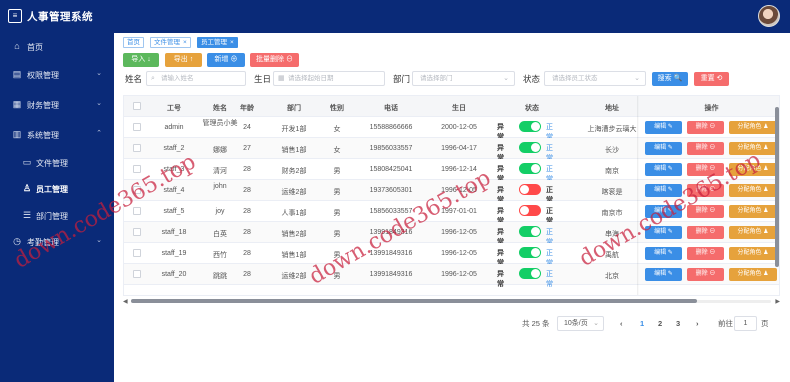  I want to click on tab-employees: 员工管理 ×, so click(217, 42).